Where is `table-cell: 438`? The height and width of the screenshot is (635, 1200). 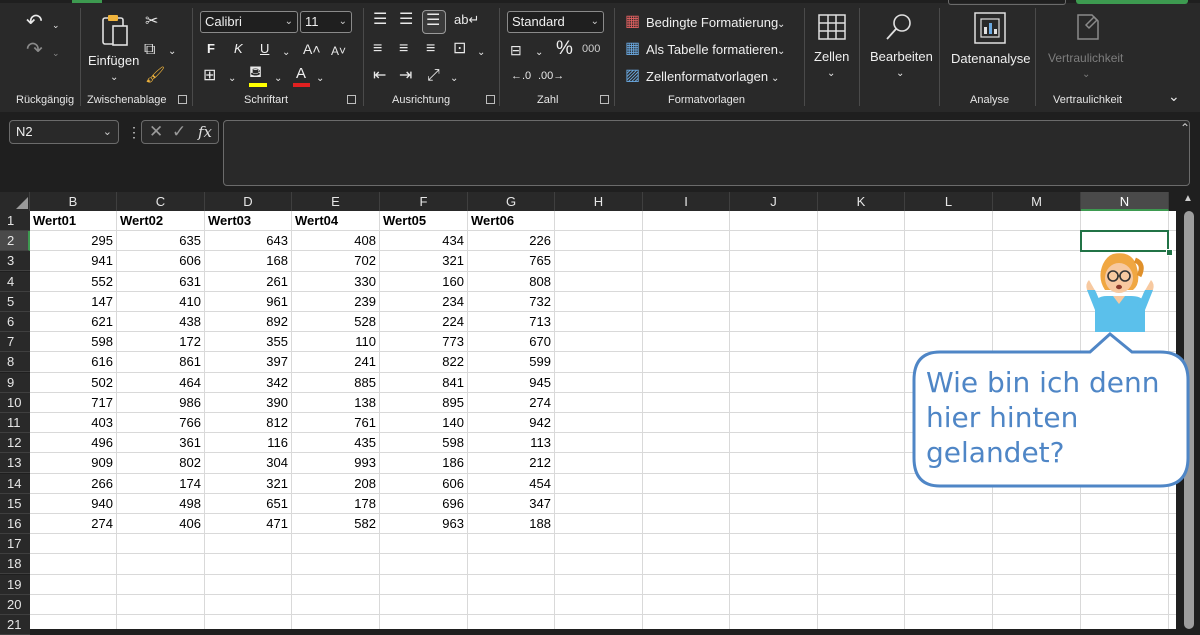
table-cell: 438 is located at coordinates (159, 322).